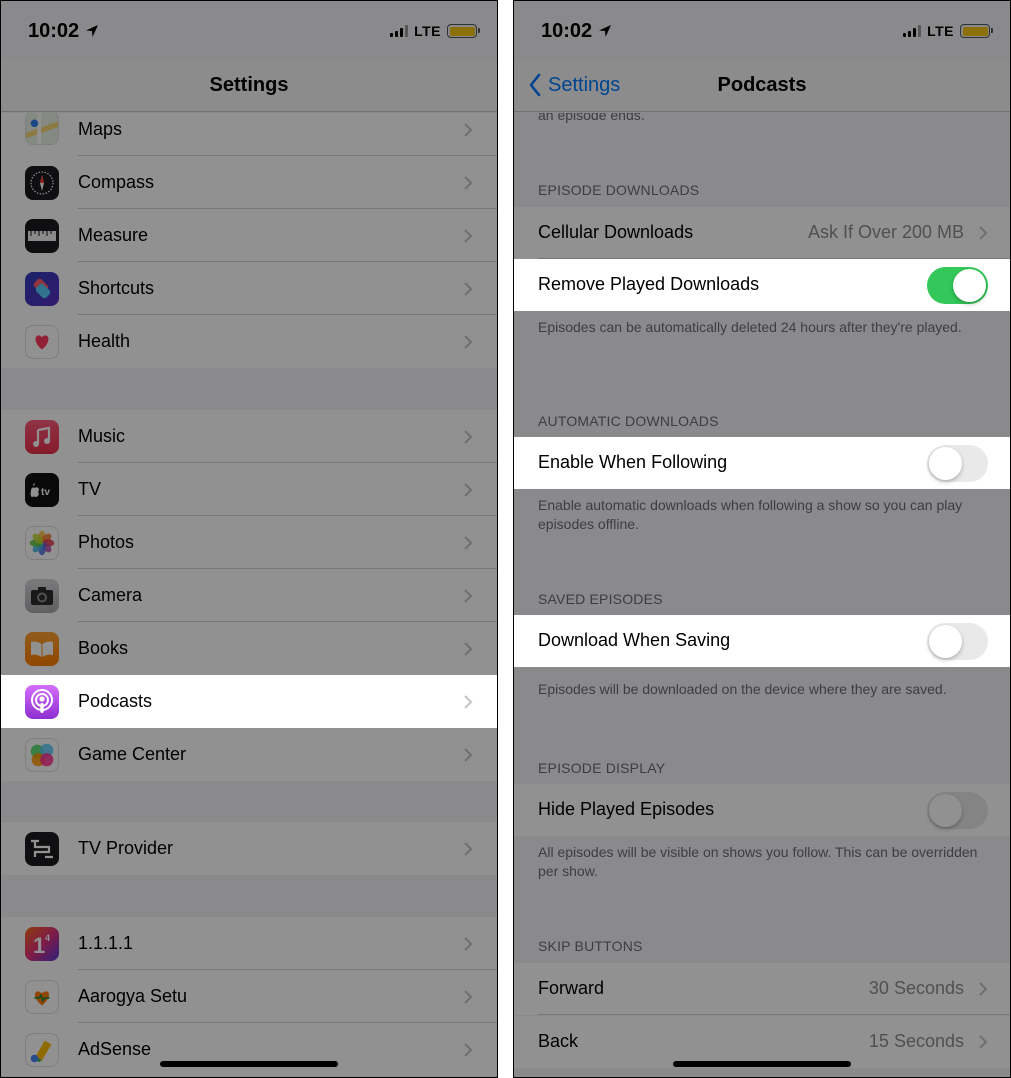  What do you see at coordinates (249, 436) in the screenshot?
I see `settings-item-music: Music` at bounding box center [249, 436].